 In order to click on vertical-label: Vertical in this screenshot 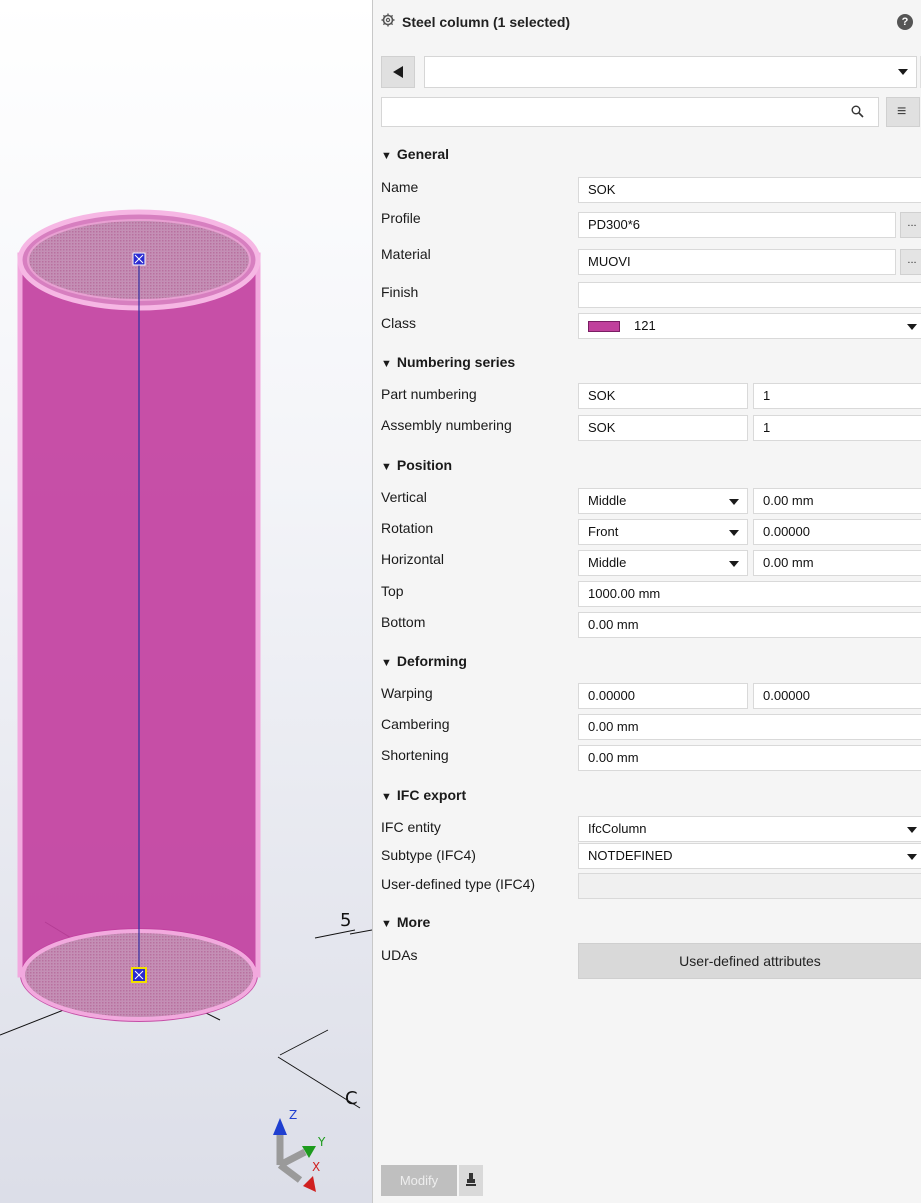, I will do `click(404, 497)`.